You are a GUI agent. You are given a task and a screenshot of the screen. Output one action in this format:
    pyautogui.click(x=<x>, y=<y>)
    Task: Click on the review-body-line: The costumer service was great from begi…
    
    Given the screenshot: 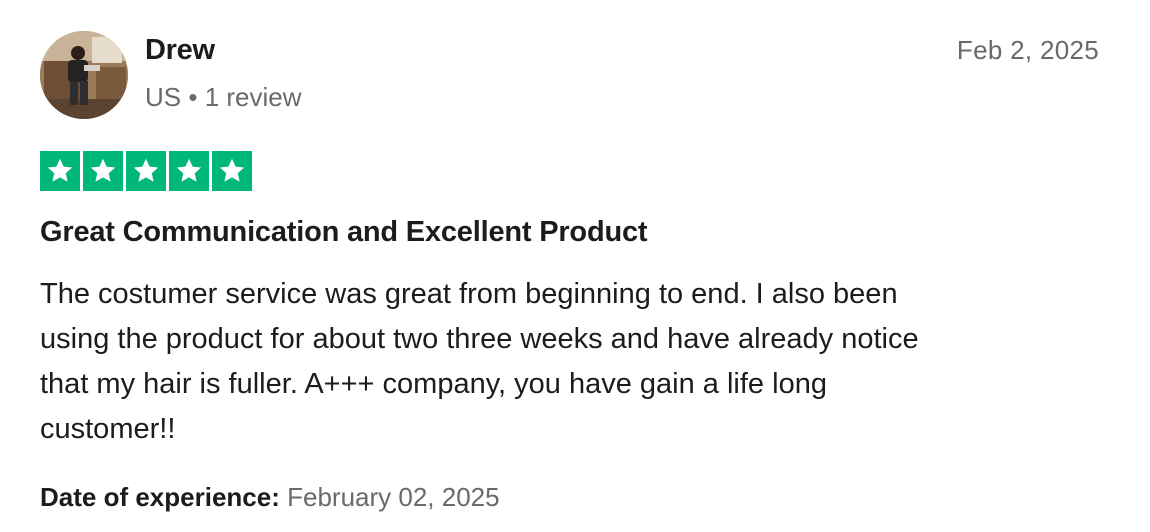 What is the action you would take?
    pyautogui.click(x=469, y=294)
    